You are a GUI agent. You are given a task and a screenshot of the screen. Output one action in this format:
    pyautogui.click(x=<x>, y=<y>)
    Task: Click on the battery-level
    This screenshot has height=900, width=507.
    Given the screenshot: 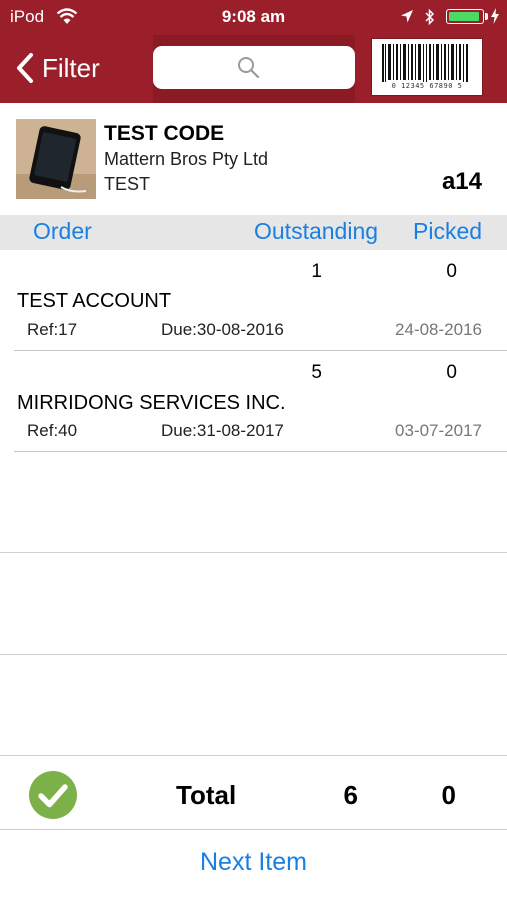 What is the action you would take?
    pyautogui.click(x=464, y=16)
    